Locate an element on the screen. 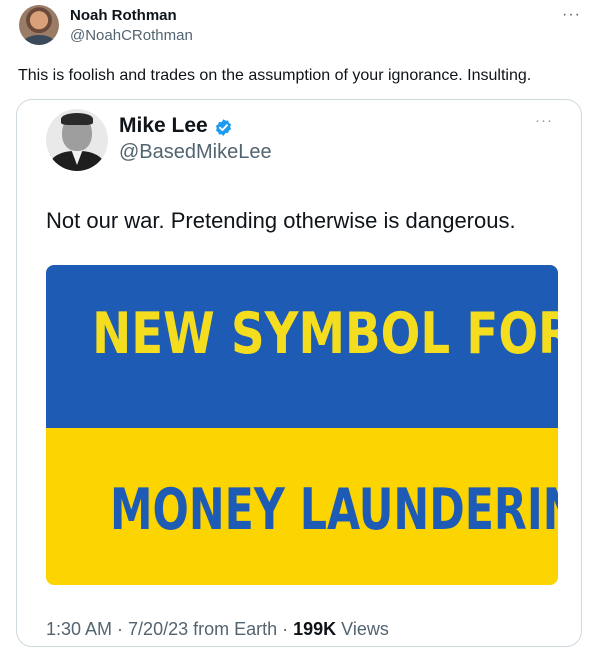  tweet-source: from Earth is located at coordinates (233, 629).